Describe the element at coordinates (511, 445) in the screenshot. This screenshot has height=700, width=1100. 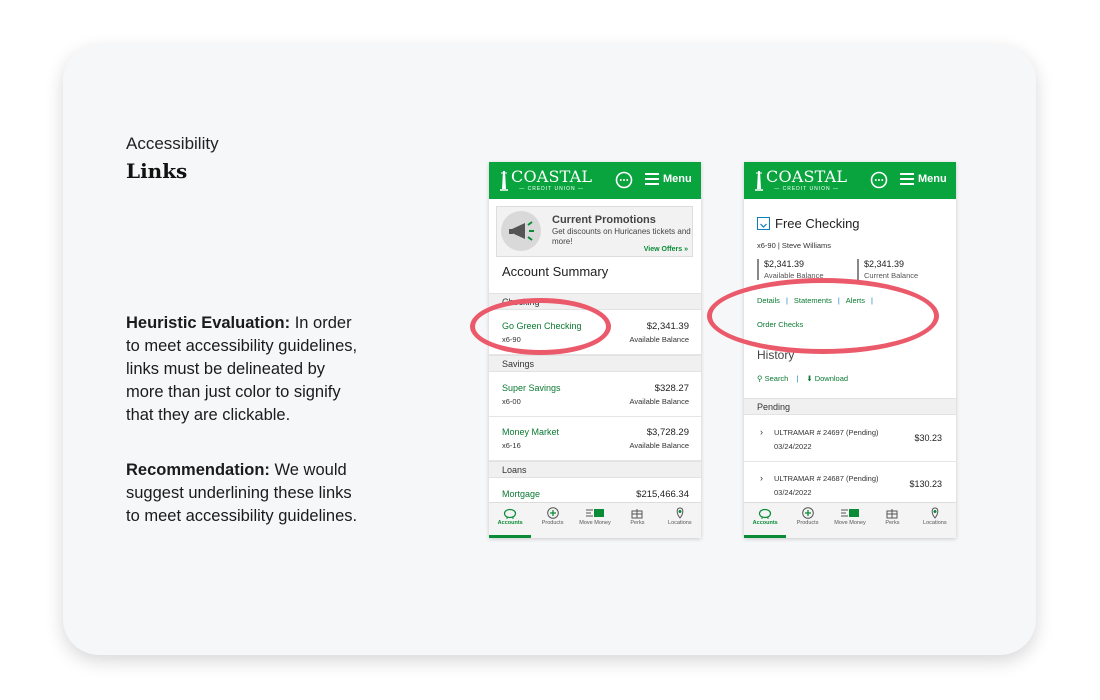
I see `account-number: x6-16` at that location.